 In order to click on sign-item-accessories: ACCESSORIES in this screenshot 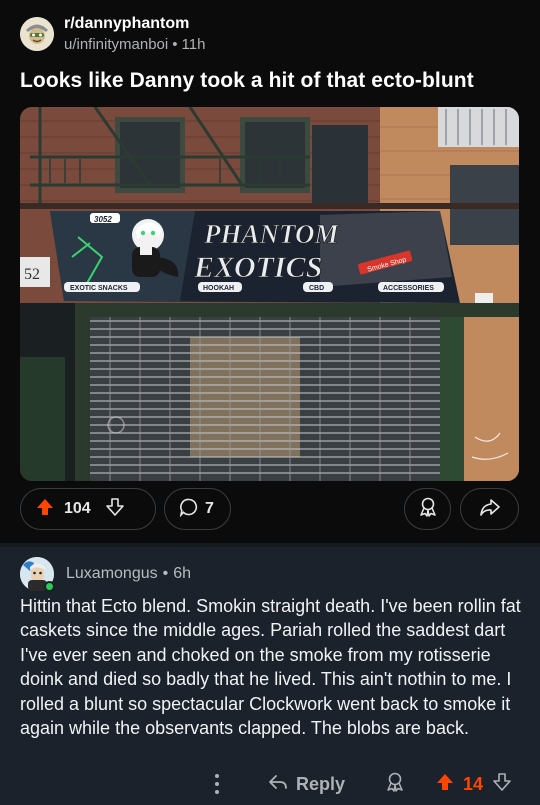, I will do `click(408, 288)`.